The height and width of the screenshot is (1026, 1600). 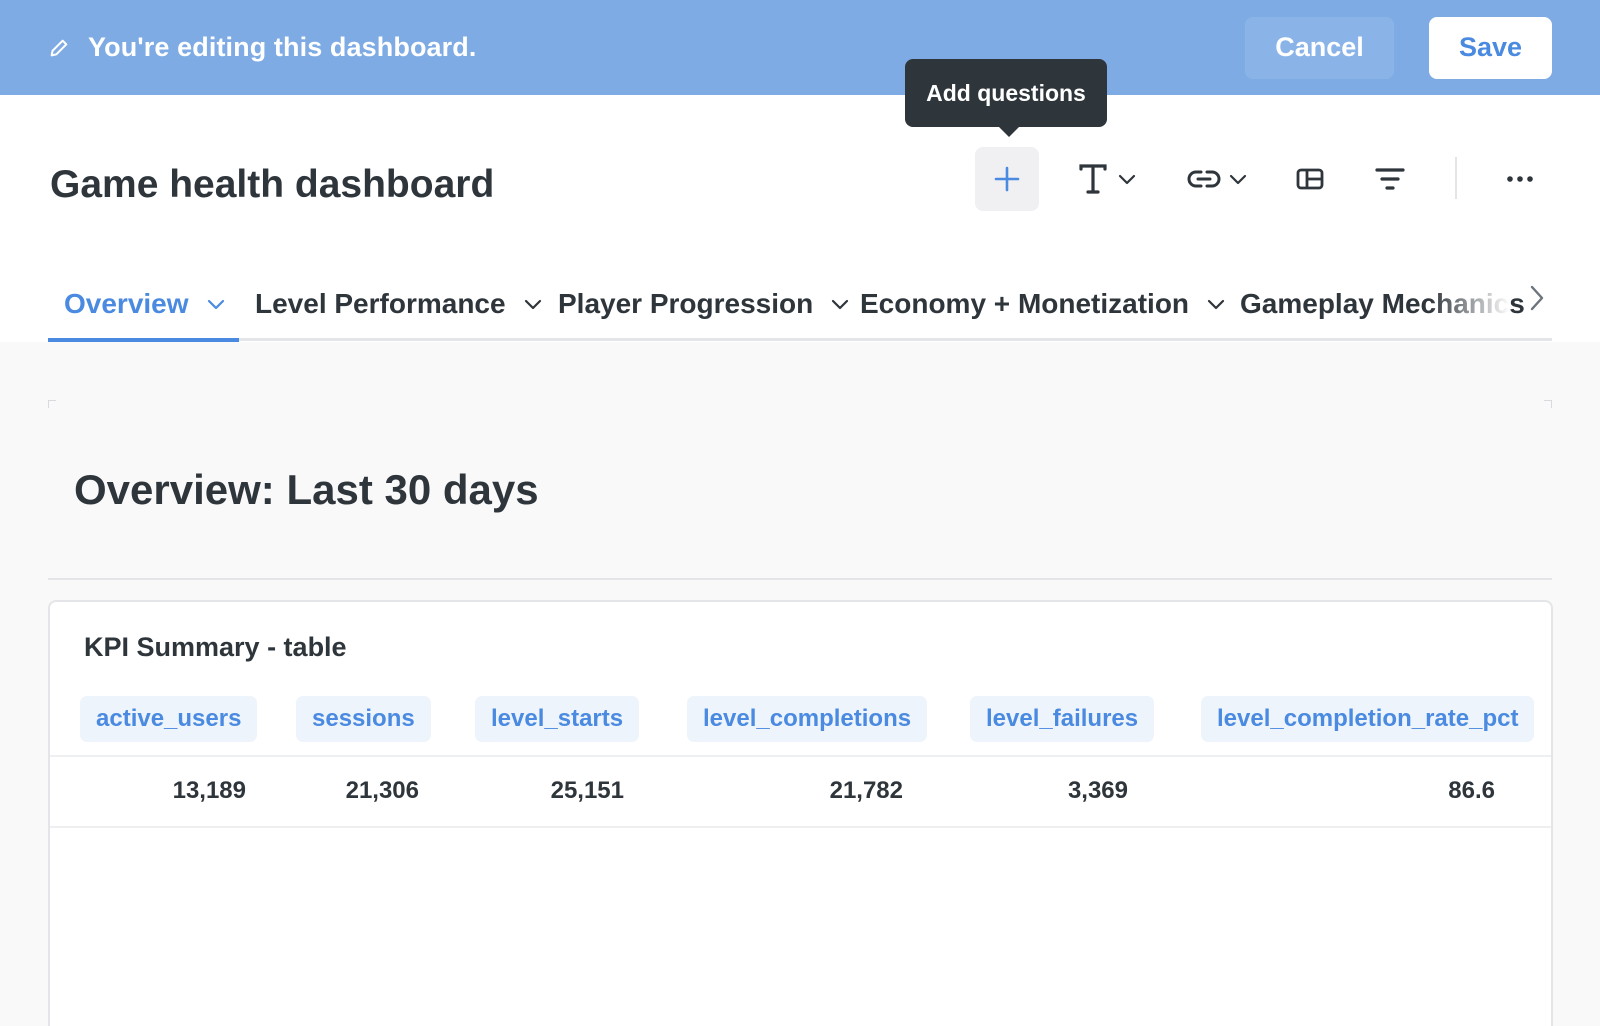 I want to click on filter-icon, so click(x=1390, y=179).